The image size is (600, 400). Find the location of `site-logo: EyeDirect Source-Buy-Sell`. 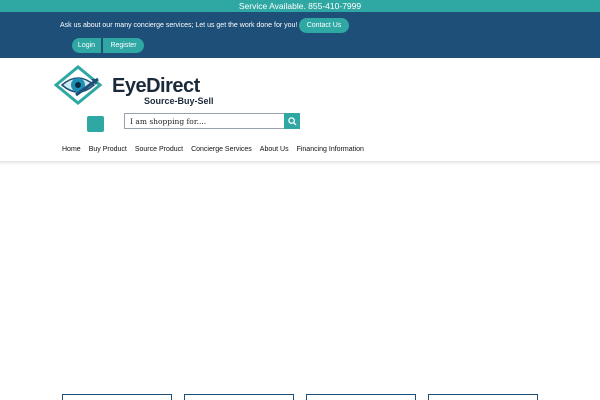

site-logo: EyeDirect Source-Buy-Sell is located at coordinates (134, 86).